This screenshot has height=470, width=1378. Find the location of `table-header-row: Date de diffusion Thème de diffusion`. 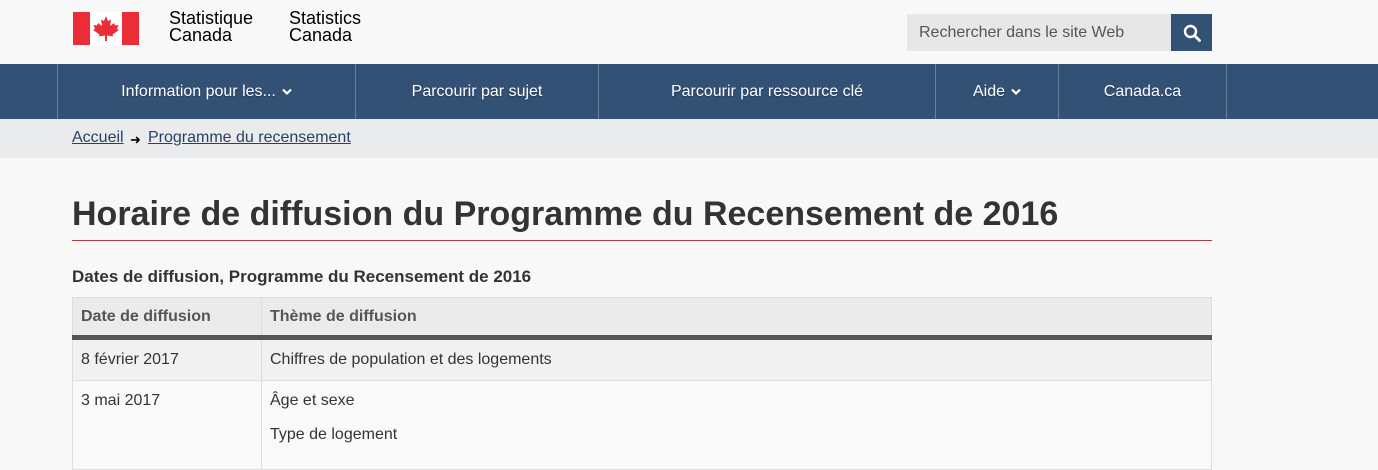

table-header-row: Date de diffusion Thème de diffusion is located at coordinates (642, 318).